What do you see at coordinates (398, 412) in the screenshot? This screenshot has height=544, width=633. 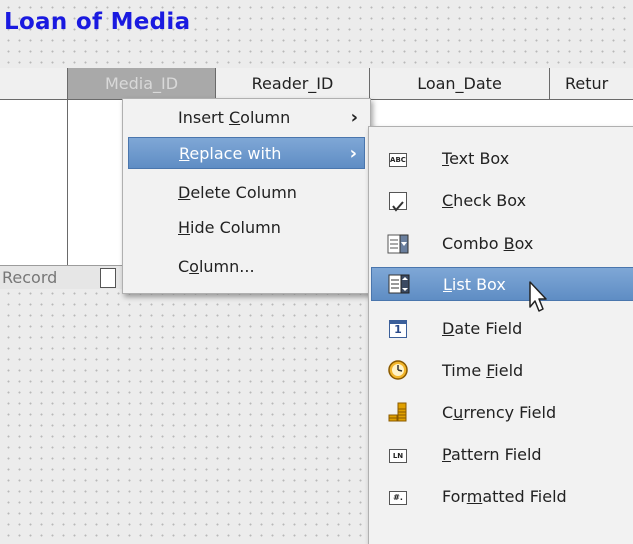 I see `coins-icon` at bounding box center [398, 412].